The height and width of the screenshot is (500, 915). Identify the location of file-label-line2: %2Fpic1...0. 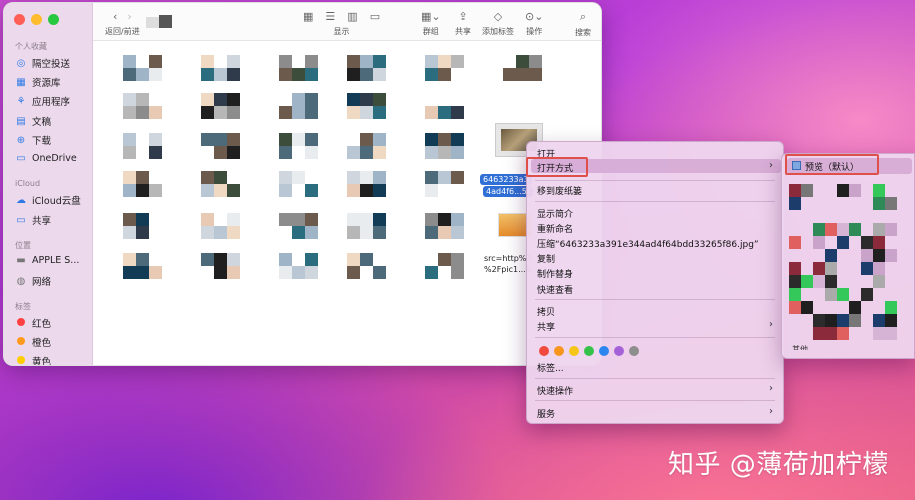
(507, 269).